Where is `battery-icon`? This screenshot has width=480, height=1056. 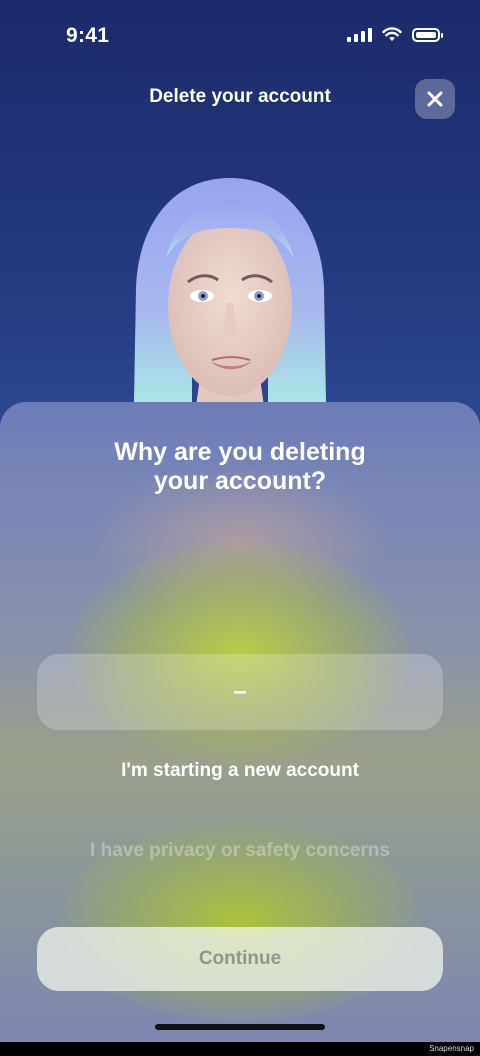 battery-icon is located at coordinates (427, 34).